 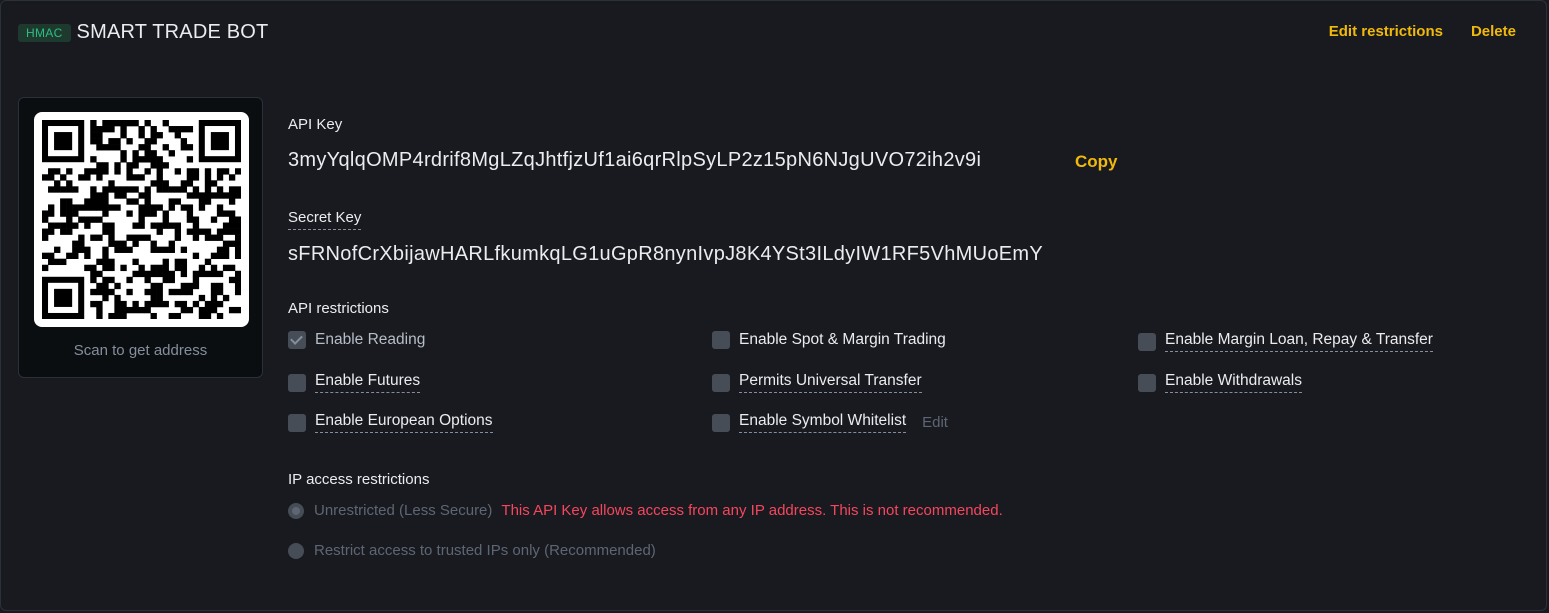 What do you see at coordinates (172, 32) in the screenshot?
I see `api-key-title: SMART TRADE BOT` at bounding box center [172, 32].